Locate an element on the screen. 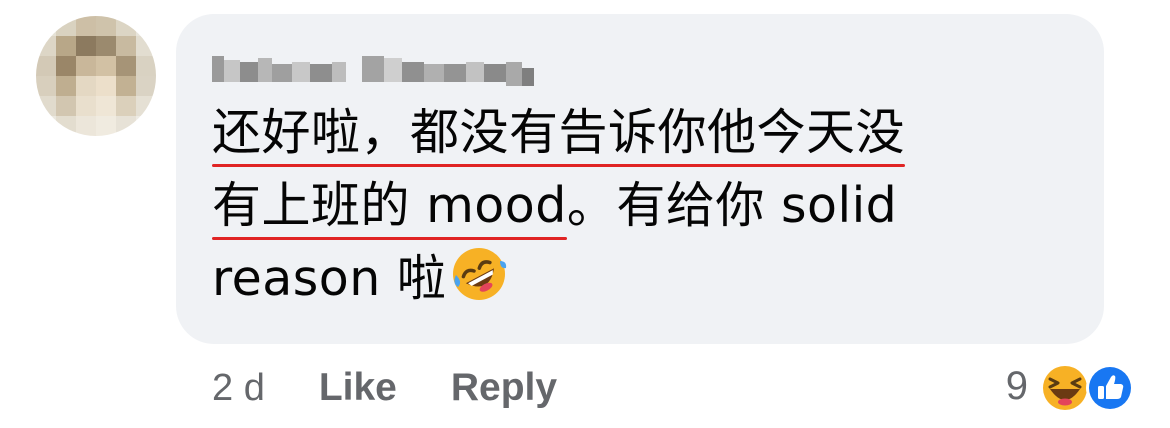 This screenshot has height=428, width=1170. avatar is located at coordinates (96, 76).